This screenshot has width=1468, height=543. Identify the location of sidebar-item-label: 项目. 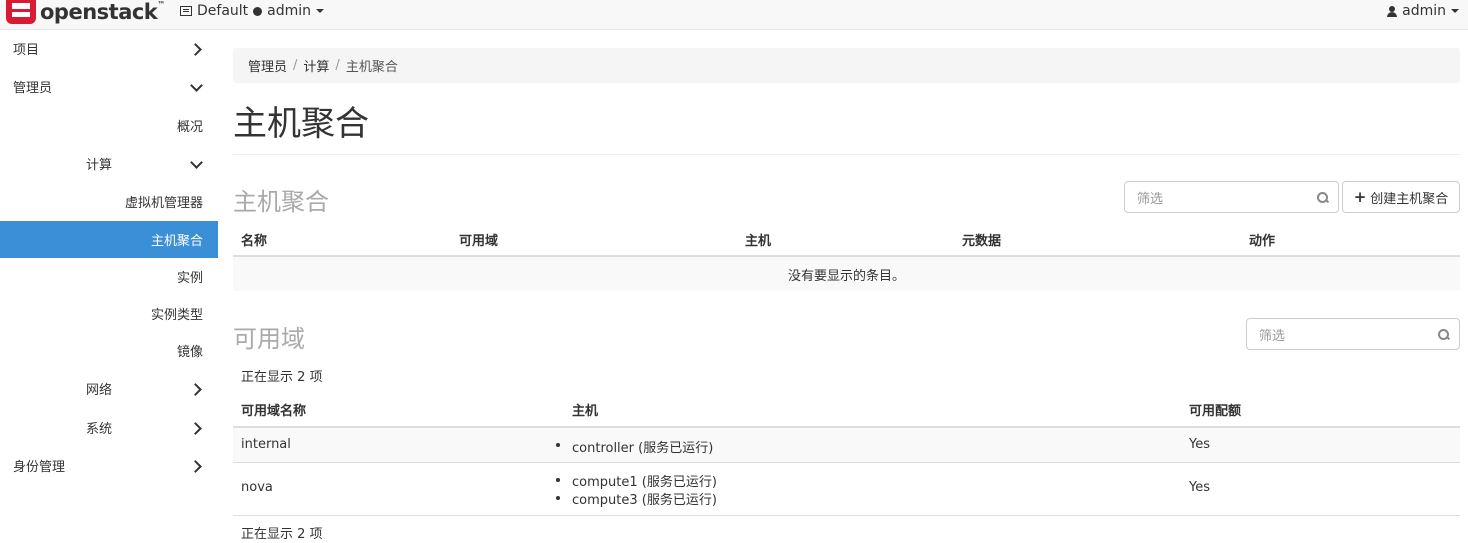
(26, 50).